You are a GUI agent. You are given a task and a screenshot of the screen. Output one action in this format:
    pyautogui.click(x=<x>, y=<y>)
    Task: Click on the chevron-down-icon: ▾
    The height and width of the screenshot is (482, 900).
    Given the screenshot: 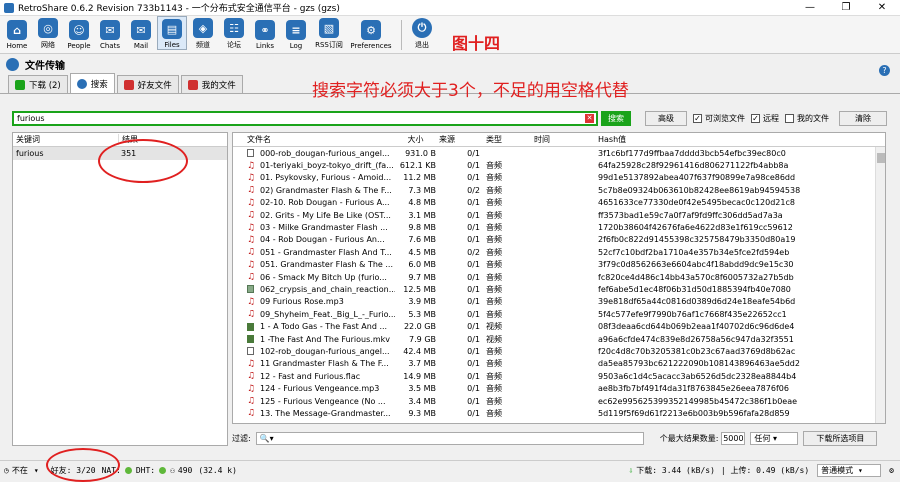 What is the action you would take?
    pyautogui.click(x=36, y=470)
    